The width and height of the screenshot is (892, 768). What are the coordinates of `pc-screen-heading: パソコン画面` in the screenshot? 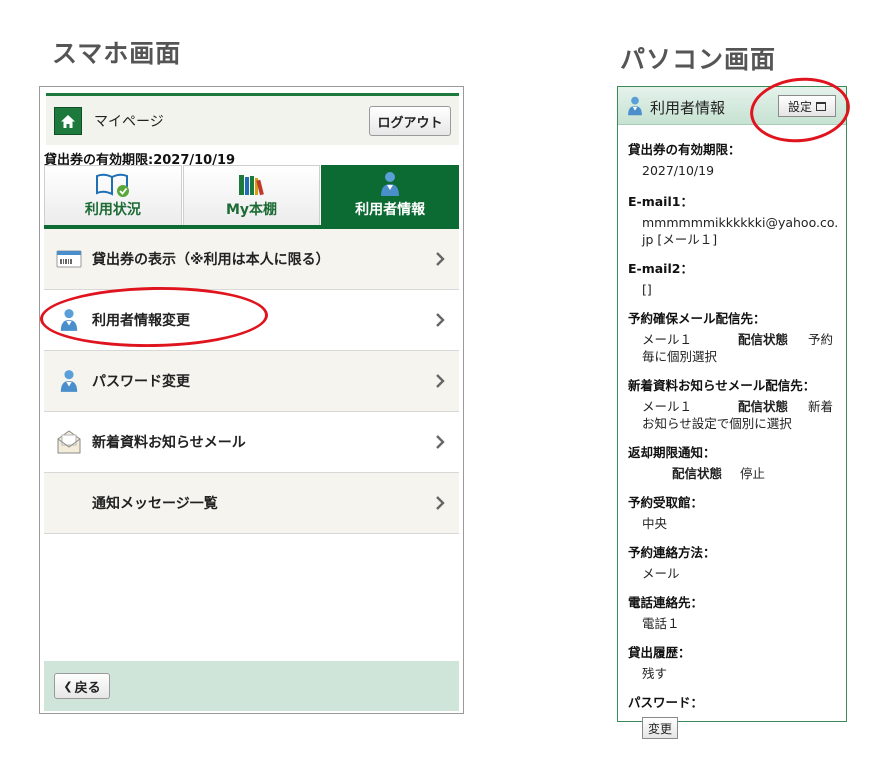 It's located at (698, 59).